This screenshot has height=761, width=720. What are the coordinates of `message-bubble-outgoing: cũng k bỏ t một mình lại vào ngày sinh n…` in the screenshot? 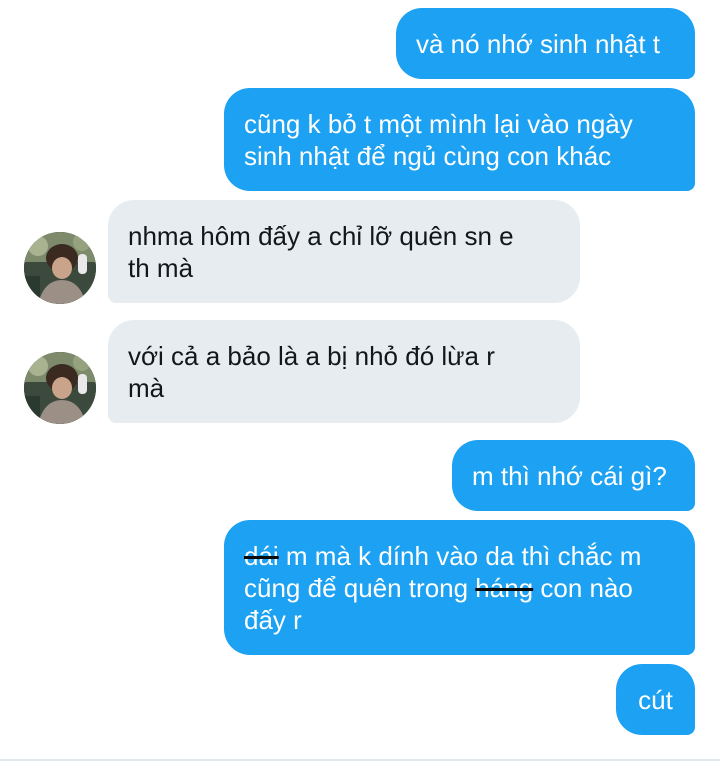 It's located at (459, 139).